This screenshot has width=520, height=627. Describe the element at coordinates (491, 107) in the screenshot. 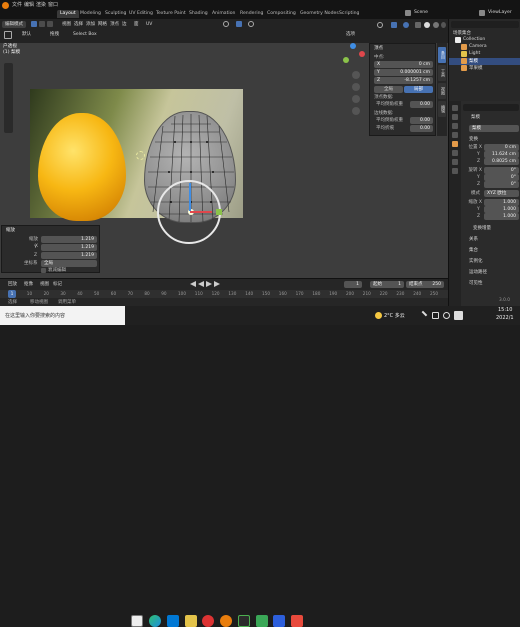

I see `properties-search` at that location.